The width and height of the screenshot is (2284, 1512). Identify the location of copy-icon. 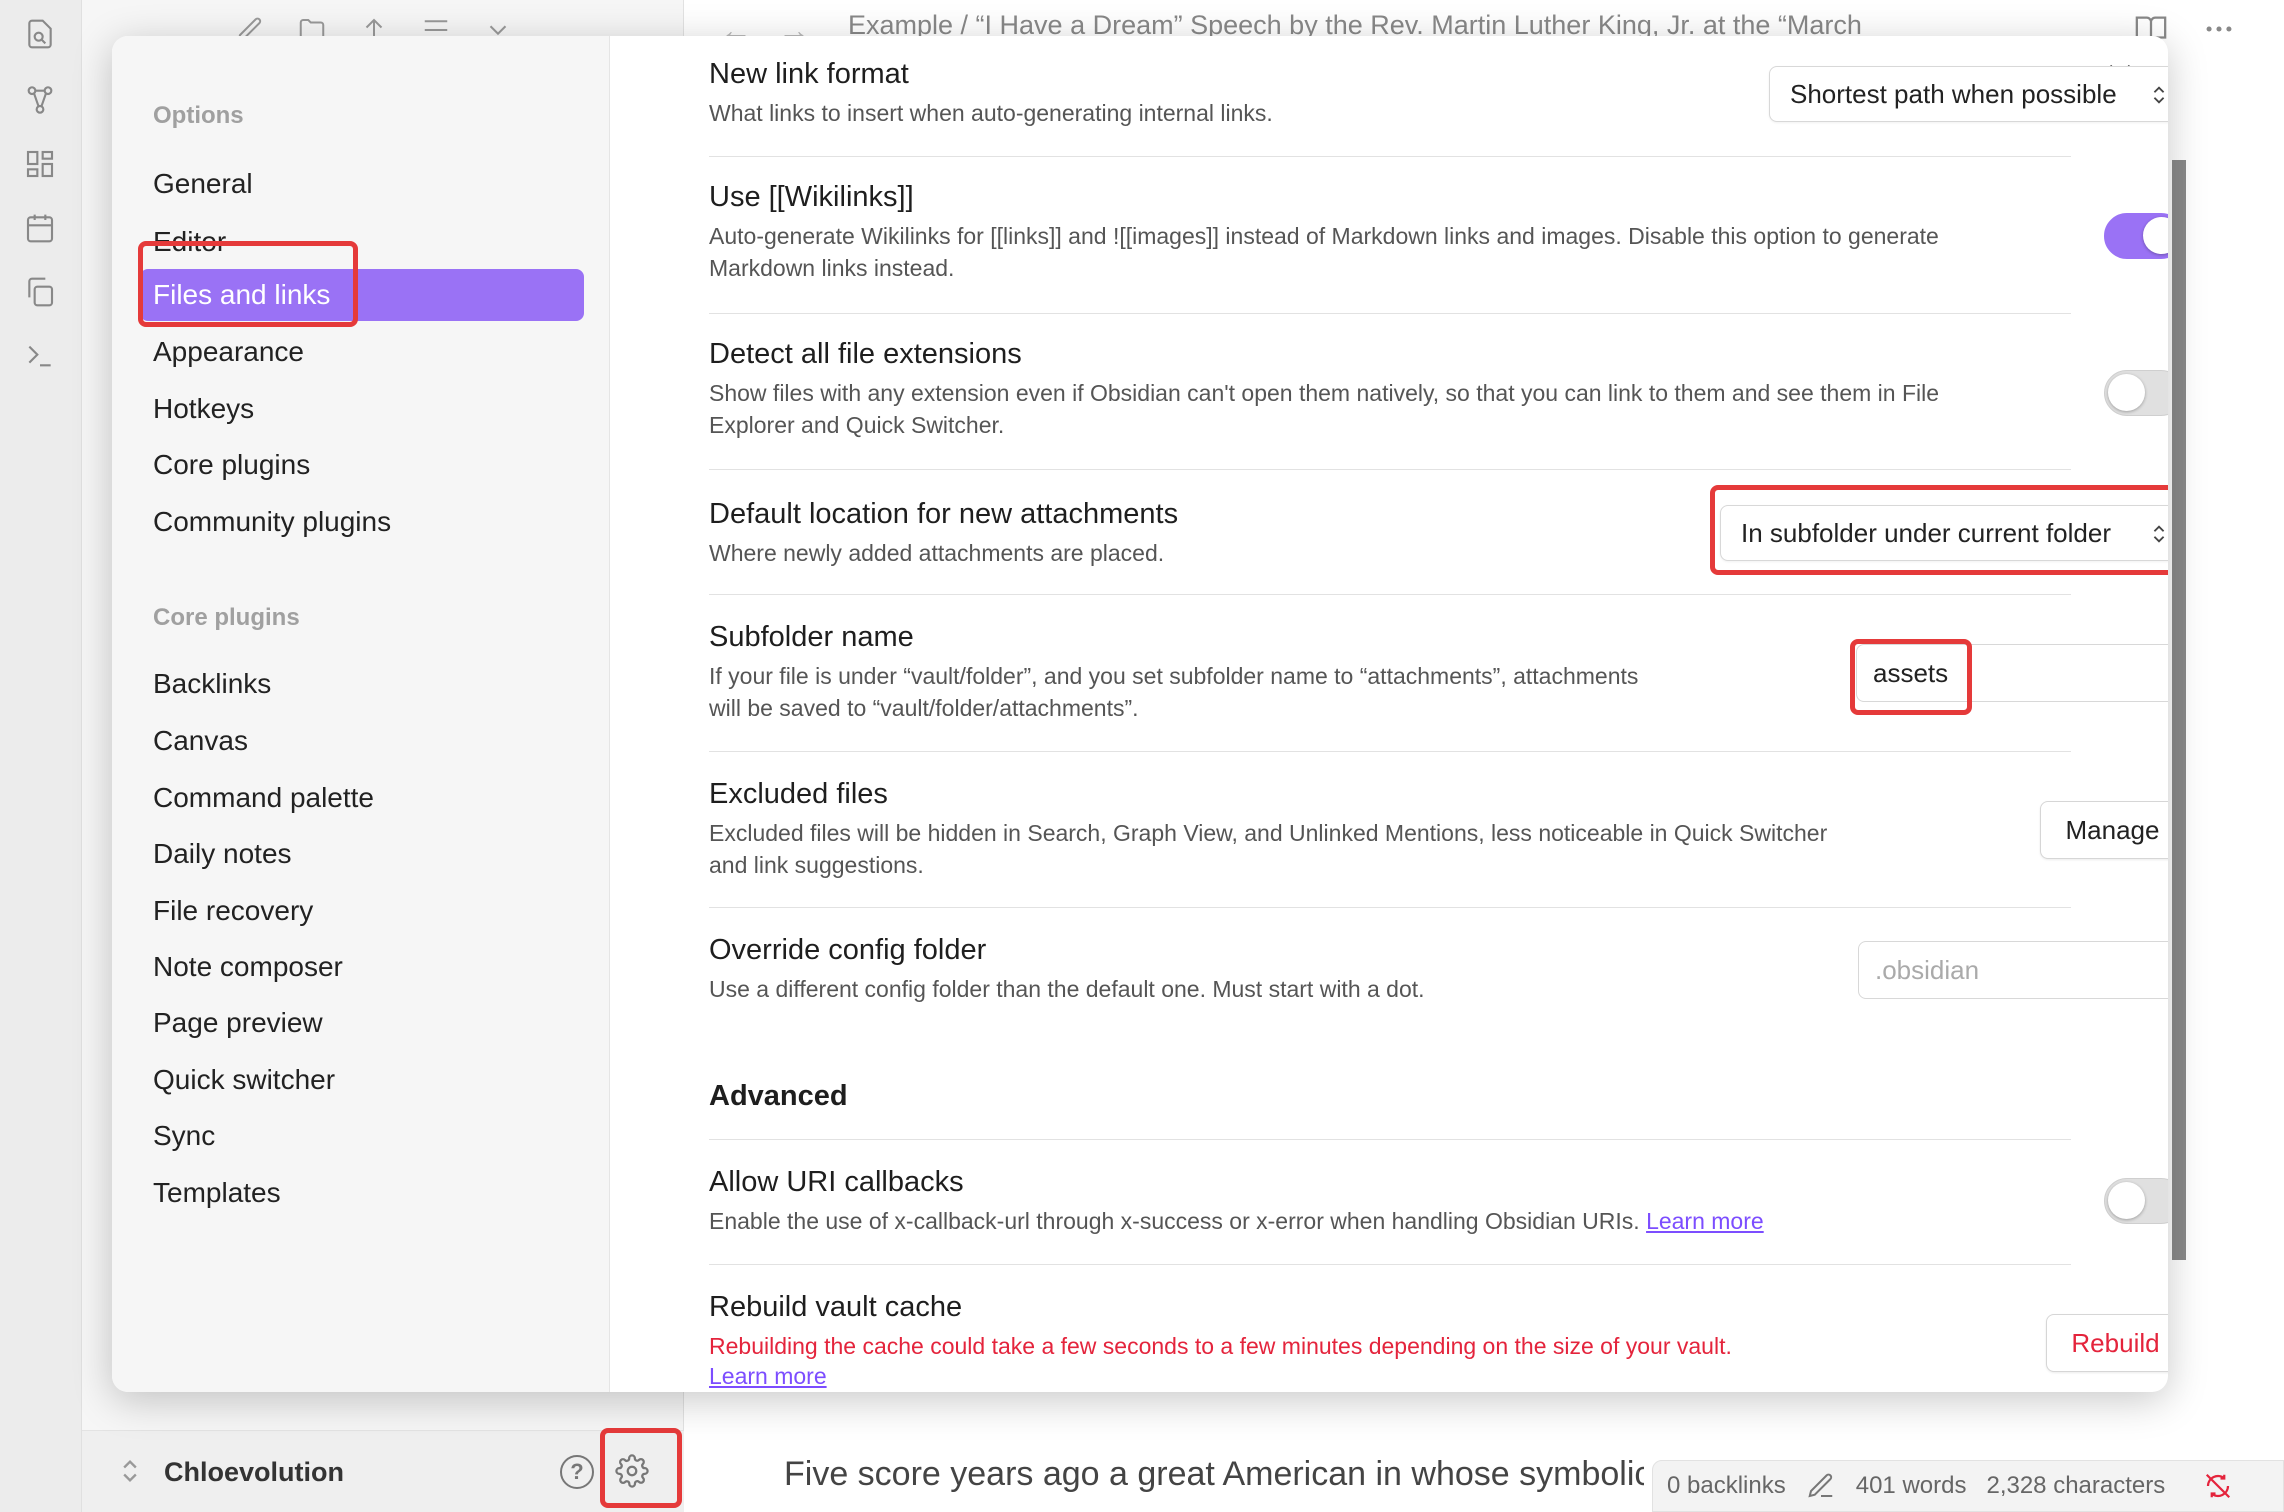
(40, 292).